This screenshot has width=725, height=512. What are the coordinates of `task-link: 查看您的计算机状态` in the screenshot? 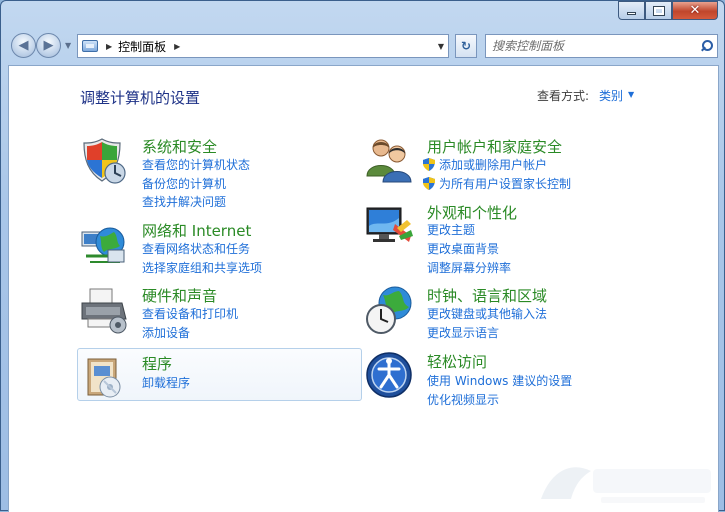 It's located at (196, 164).